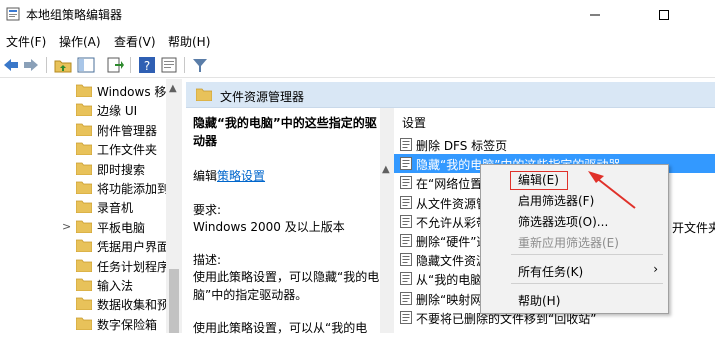  Describe the element at coordinates (612, 190) in the screenshot. I see `annotation-arrow` at that location.